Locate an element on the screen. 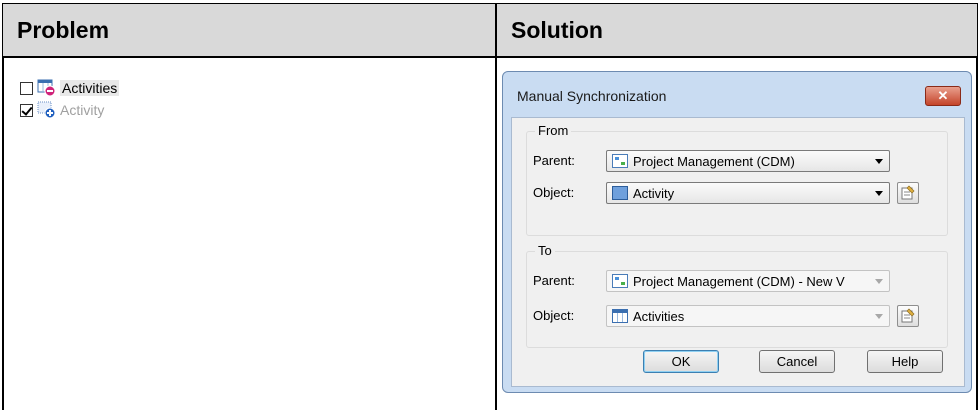 This screenshot has width=980, height=410. to-parent-select: Project Management (CDM) - New V is located at coordinates (748, 281).